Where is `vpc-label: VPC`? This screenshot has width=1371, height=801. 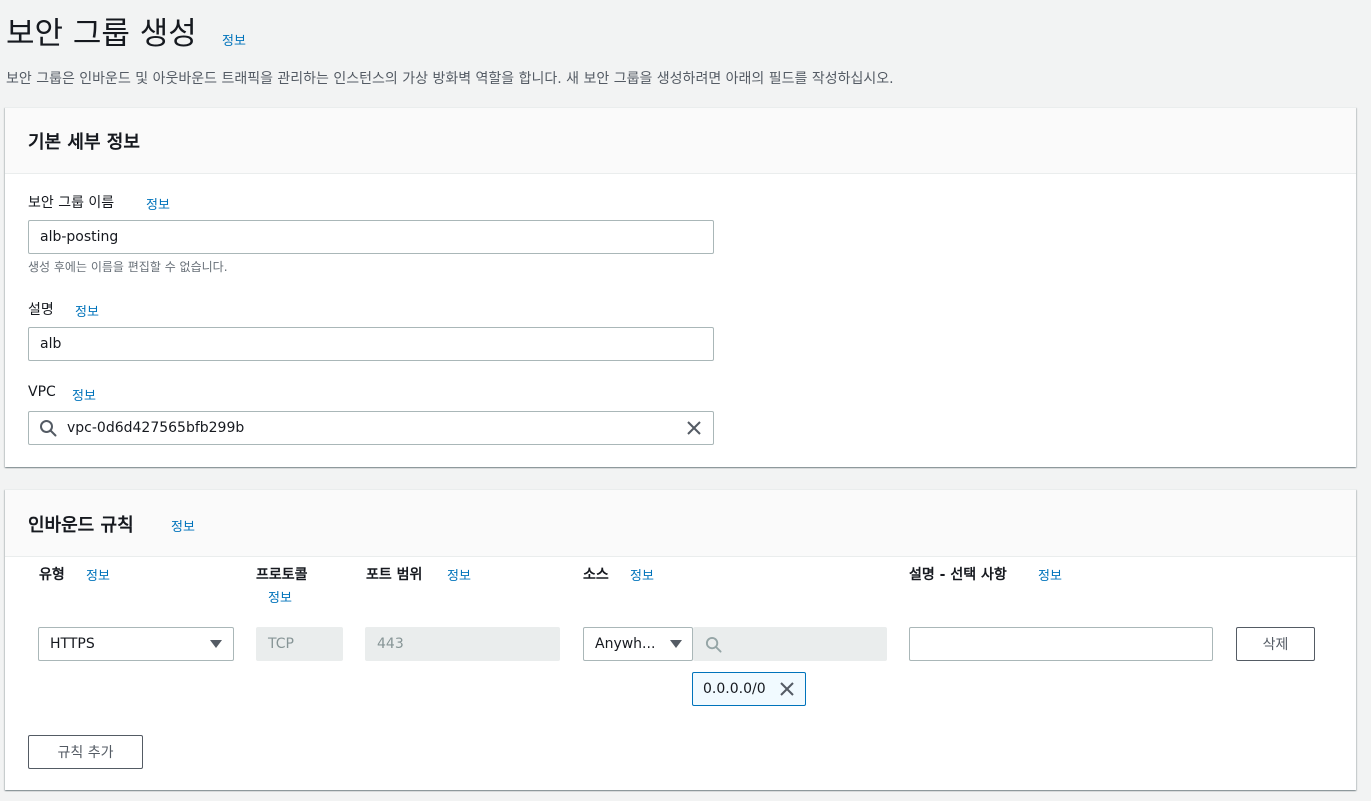
vpc-label: VPC is located at coordinates (42, 392).